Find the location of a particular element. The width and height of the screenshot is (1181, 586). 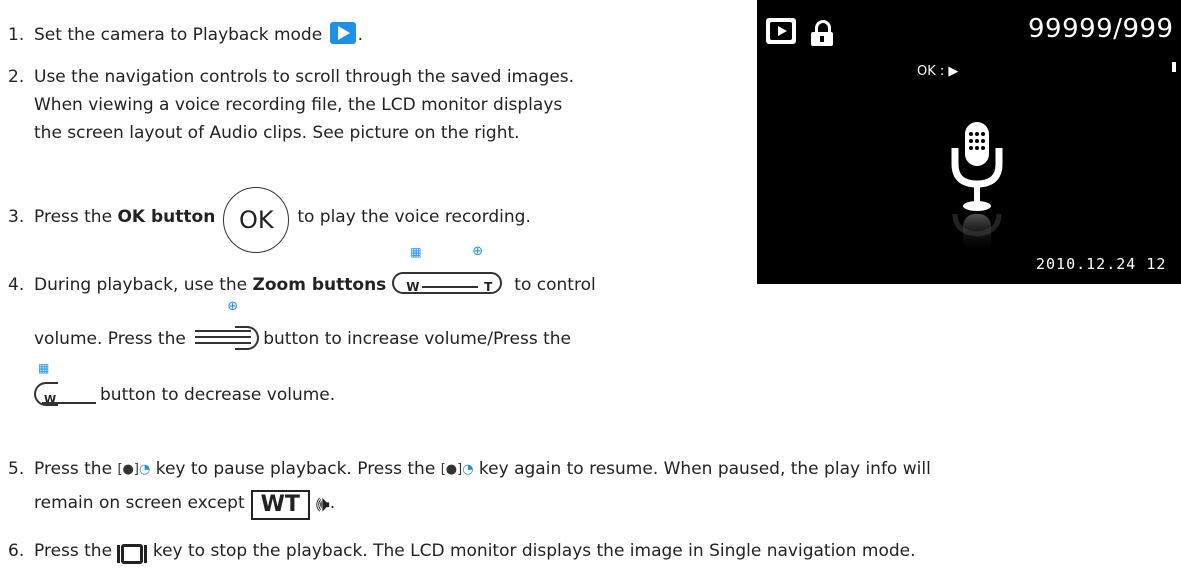

zoom-buttons-icon: ▦ ⊕ WT is located at coordinates (450, 270).